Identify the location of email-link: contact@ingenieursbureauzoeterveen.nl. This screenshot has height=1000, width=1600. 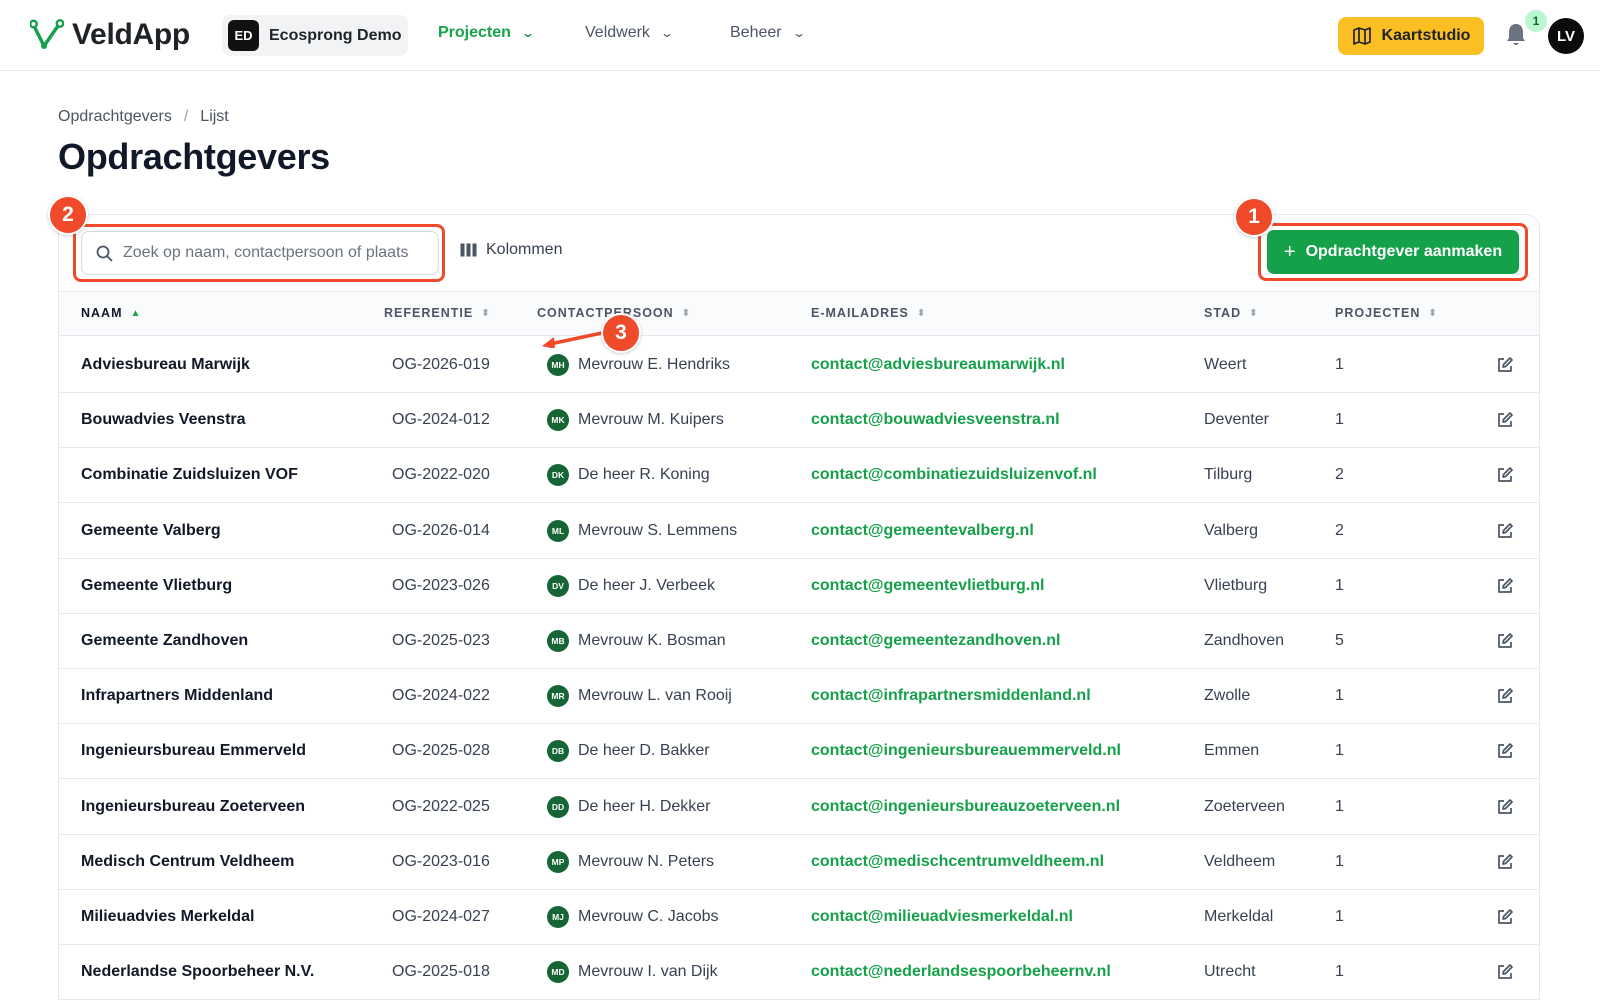
(965, 807).